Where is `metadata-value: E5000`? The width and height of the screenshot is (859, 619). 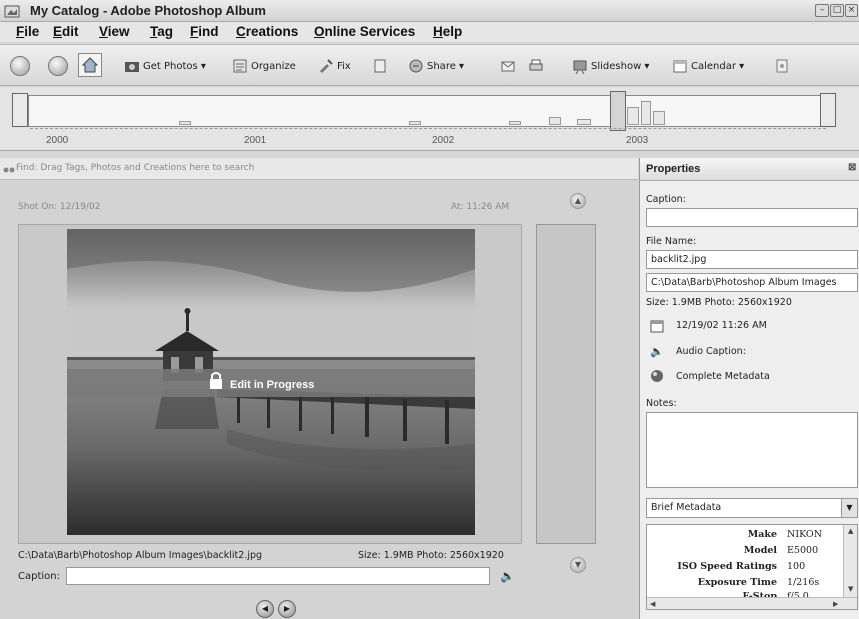
metadata-value: E5000 is located at coordinates (803, 550).